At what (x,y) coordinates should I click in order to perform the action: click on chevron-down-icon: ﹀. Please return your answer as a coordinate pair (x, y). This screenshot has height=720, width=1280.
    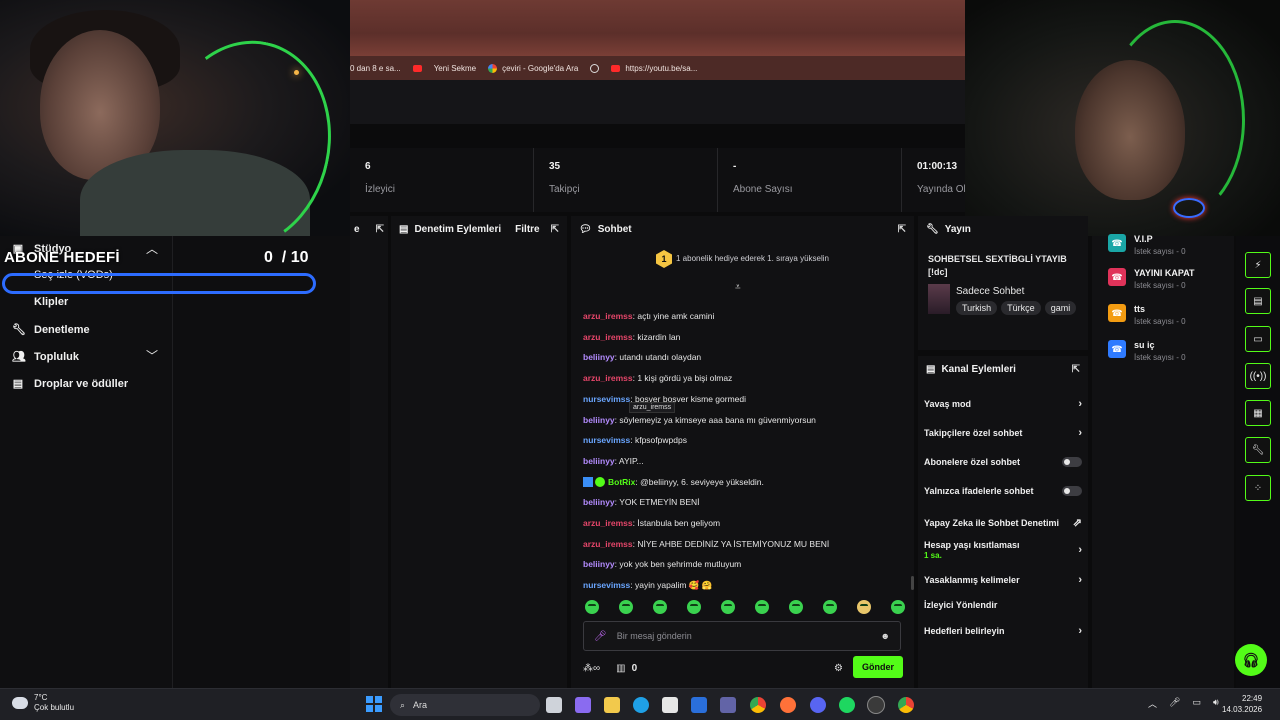
    Looking at the image, I should click on (152, 355).